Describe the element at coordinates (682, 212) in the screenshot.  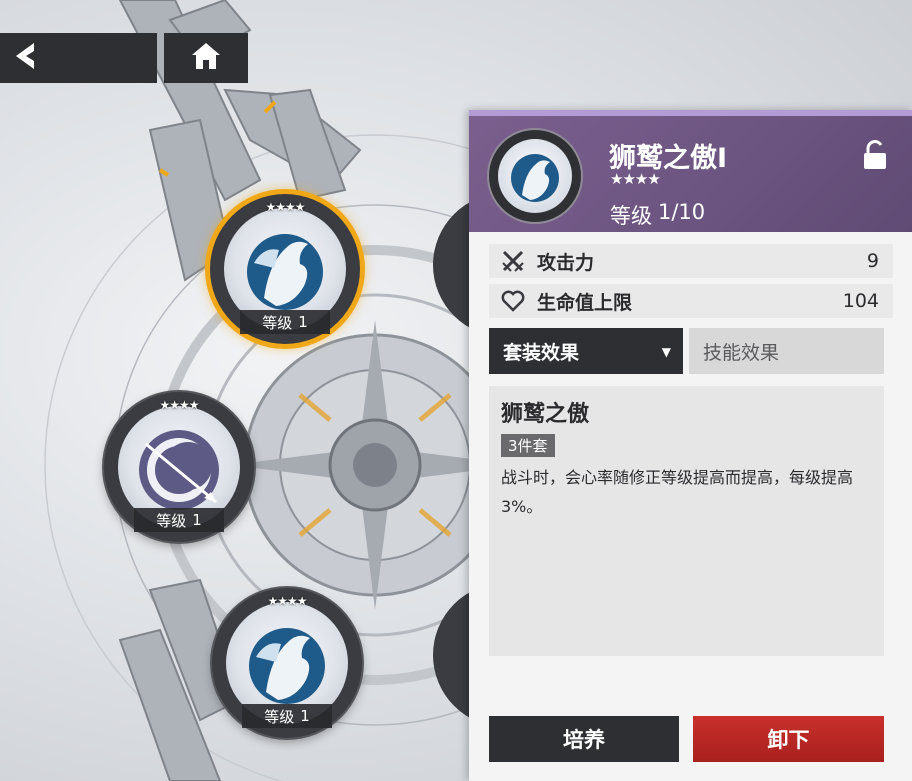
I see `level-value: 1/10` at that location.